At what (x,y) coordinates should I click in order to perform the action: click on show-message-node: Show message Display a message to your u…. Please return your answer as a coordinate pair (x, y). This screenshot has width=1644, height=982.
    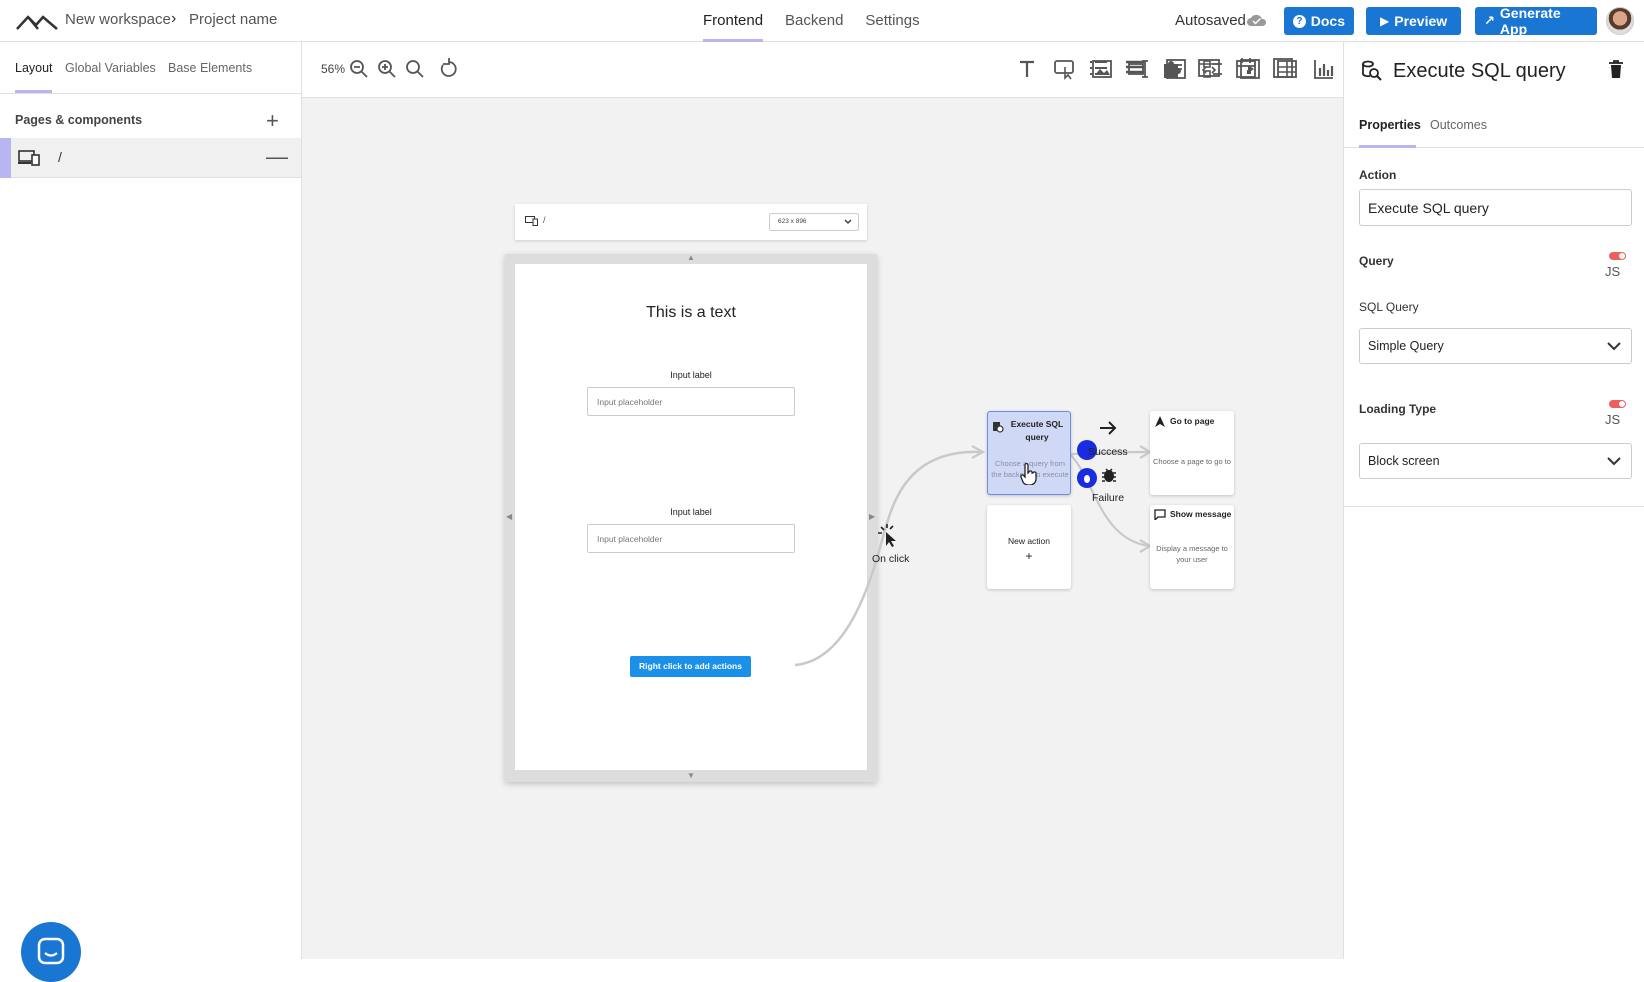
    Looking at the image, I should click on (1192, 547).